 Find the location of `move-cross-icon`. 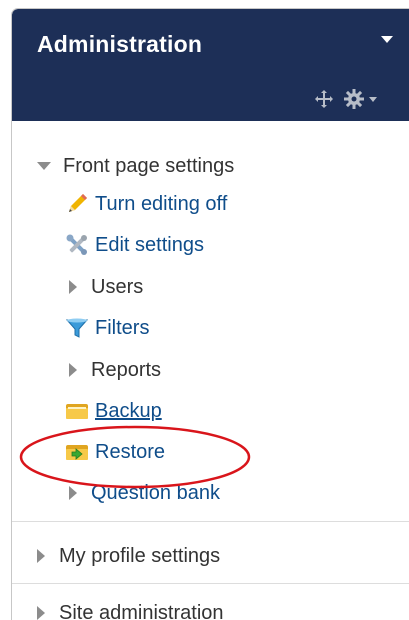

move-cross-icon is located at coordinates (324, 99).